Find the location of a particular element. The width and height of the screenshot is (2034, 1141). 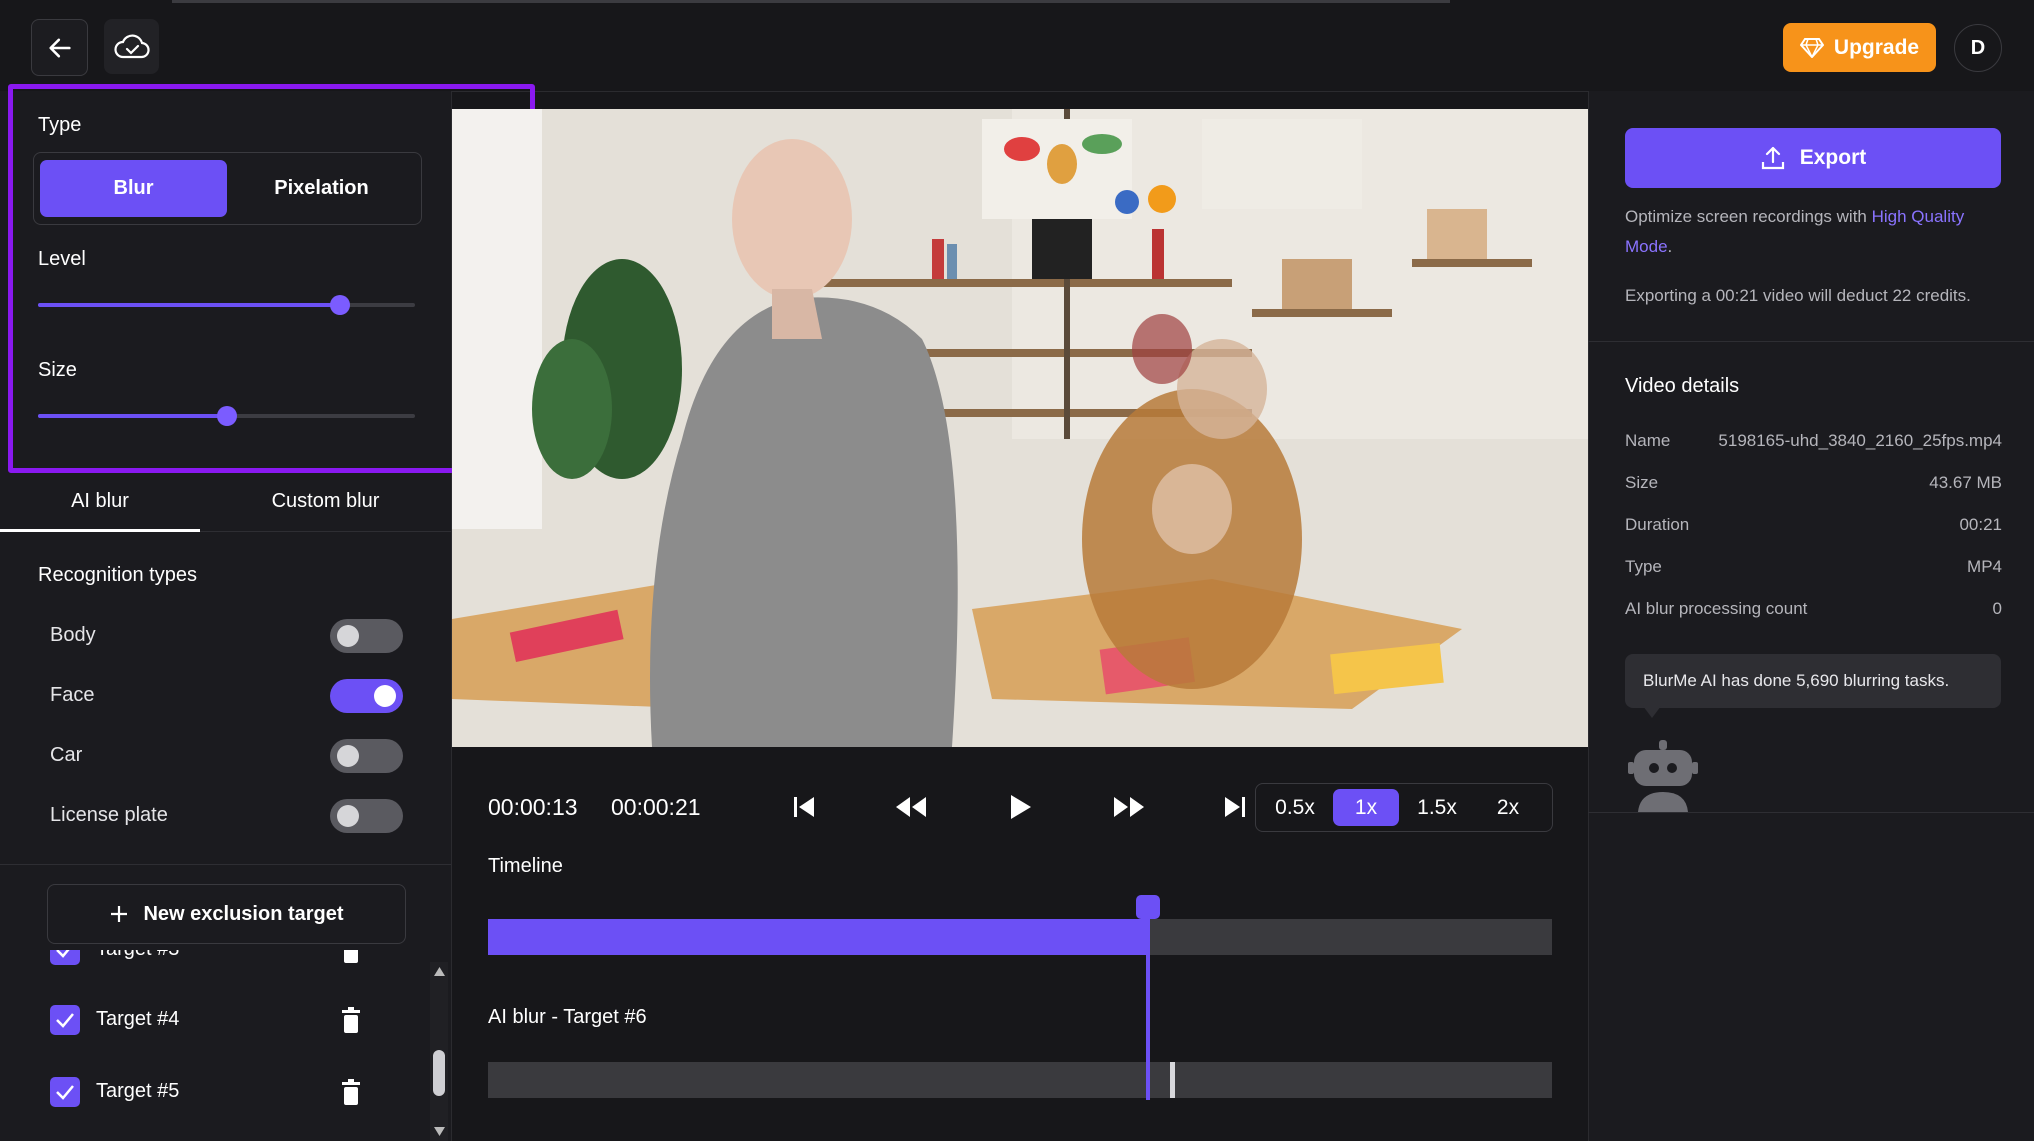

face-label: Face is located at coordinates (72, 695).